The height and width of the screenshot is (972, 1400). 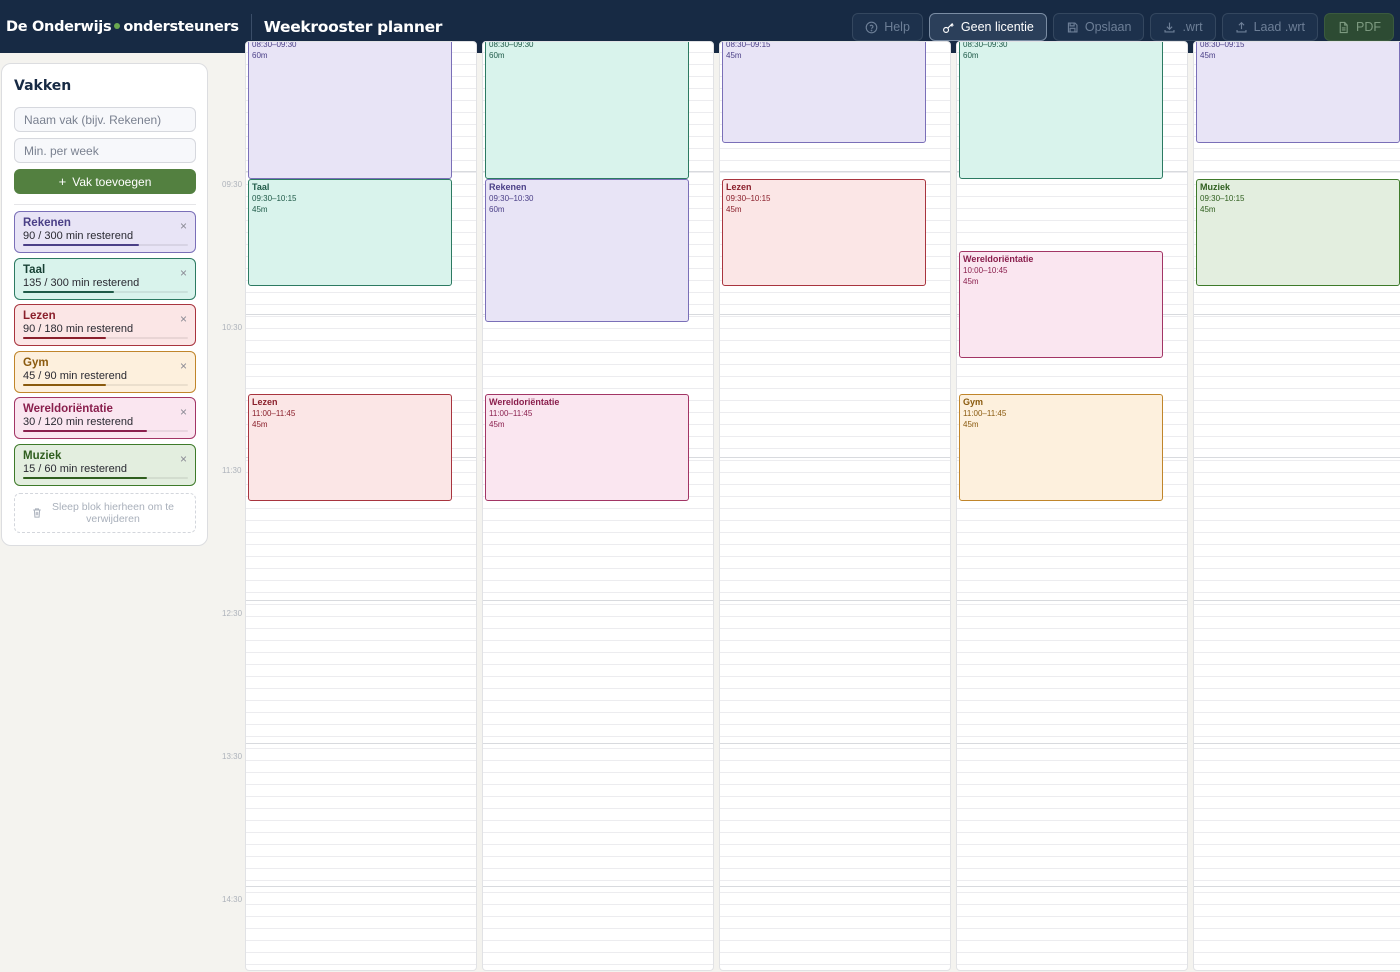 I want to click on subject-name: Gym, so click(x=36, y=362).